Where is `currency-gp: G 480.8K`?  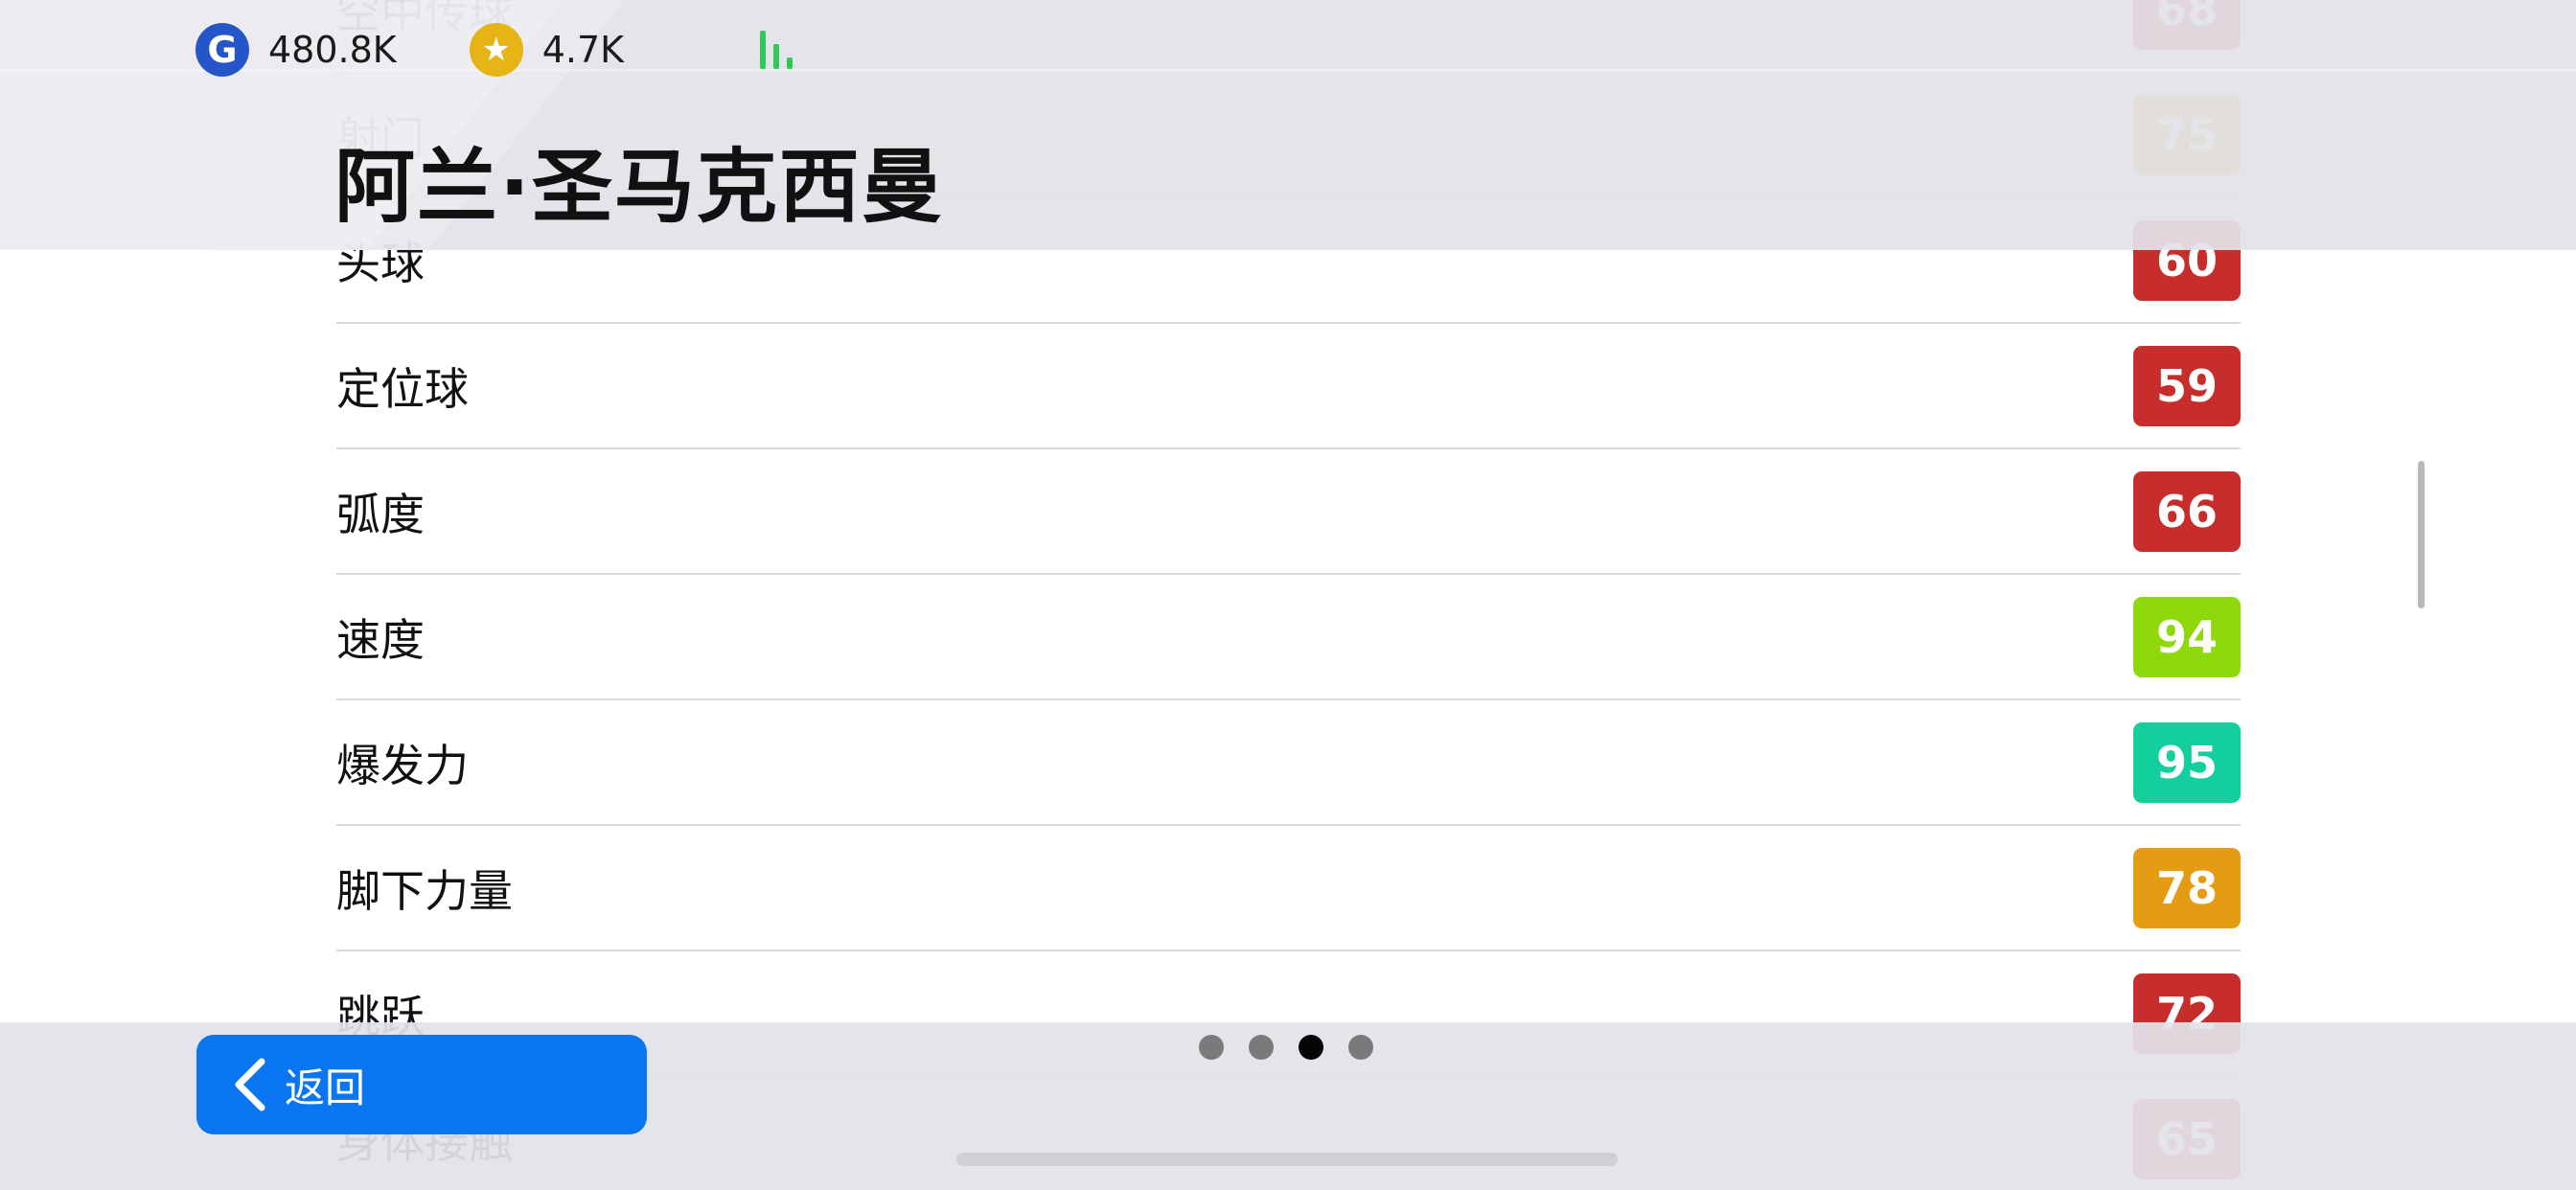 currency-gp: G 480.8K is located at coordinates (296, 50).